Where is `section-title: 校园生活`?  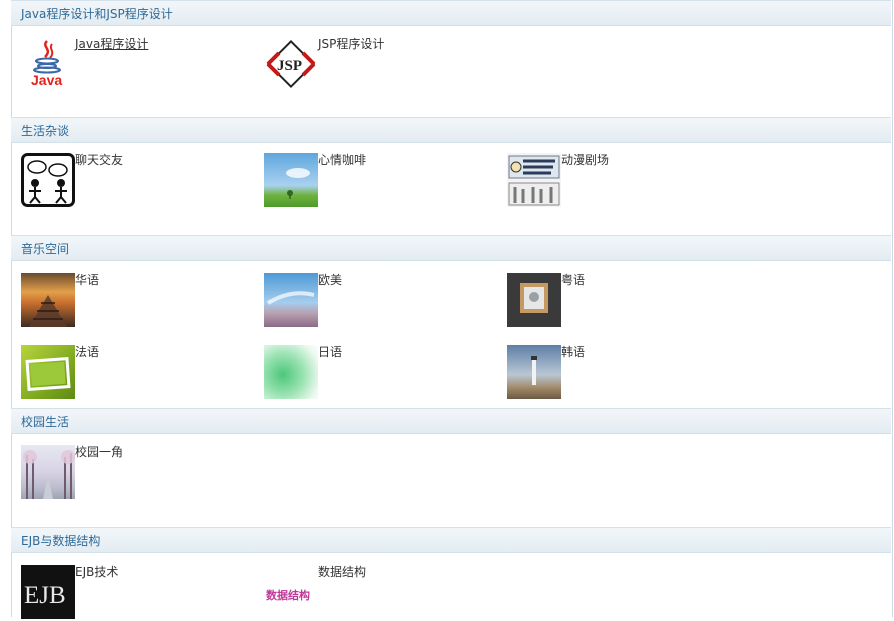
section-title: 校园生活 is located at coordinates (45, 422).